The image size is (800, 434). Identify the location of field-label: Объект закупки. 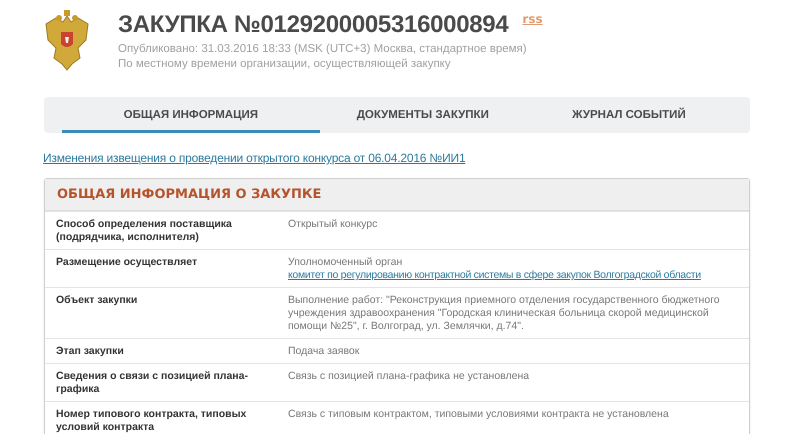
(97, 301).